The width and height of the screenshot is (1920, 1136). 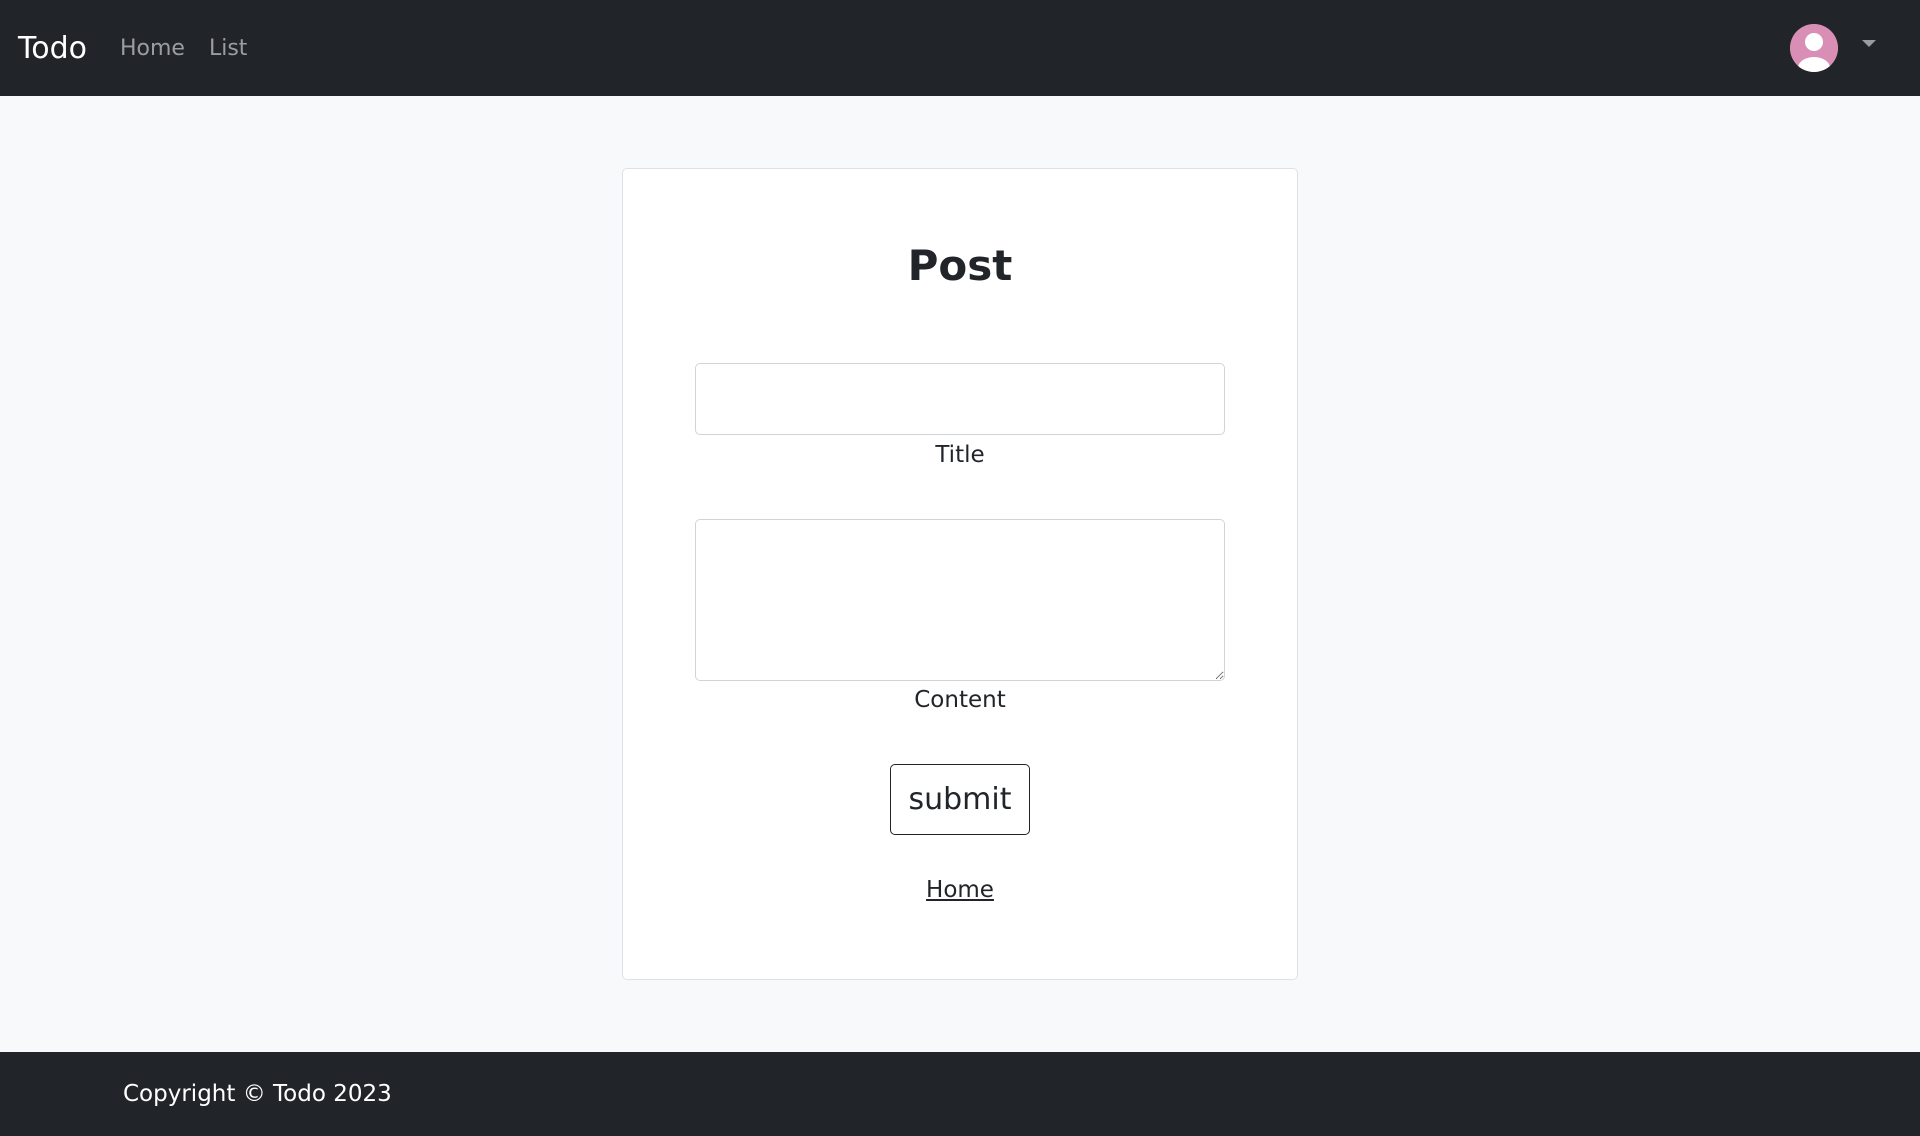 I want to click on content-textarea, so click(x=960, y=600).